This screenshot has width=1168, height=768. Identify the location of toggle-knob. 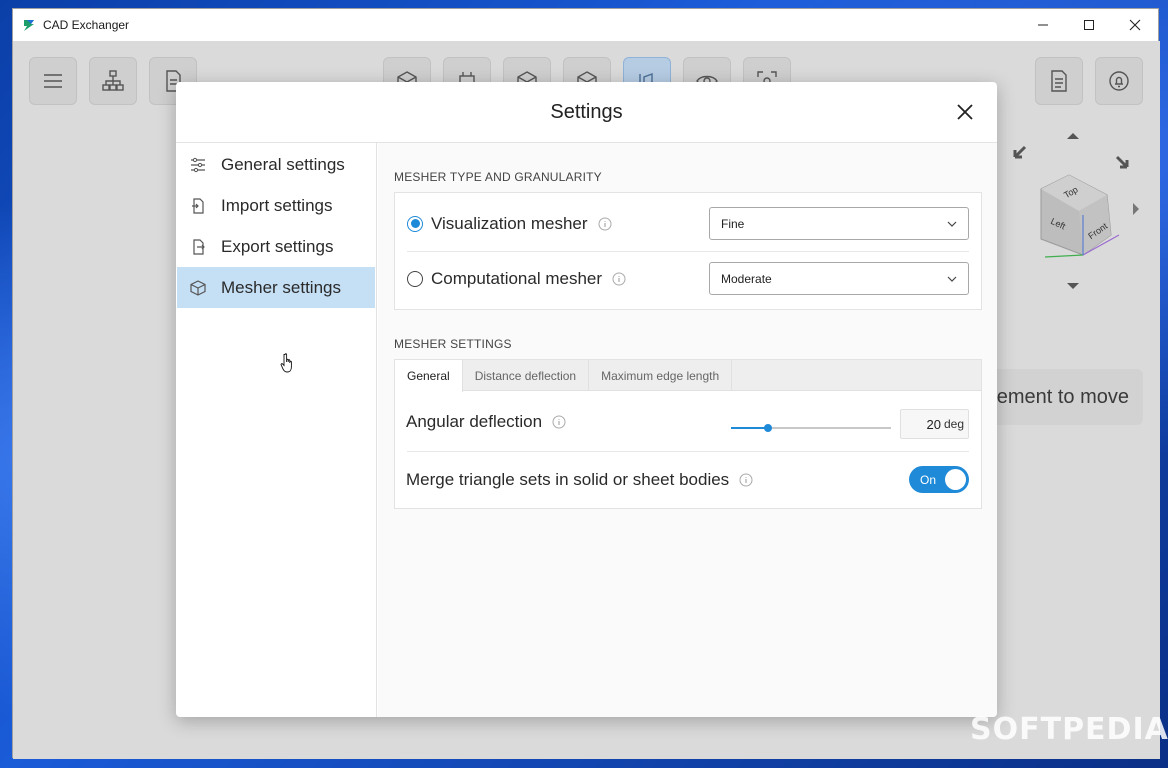
(955, 479).